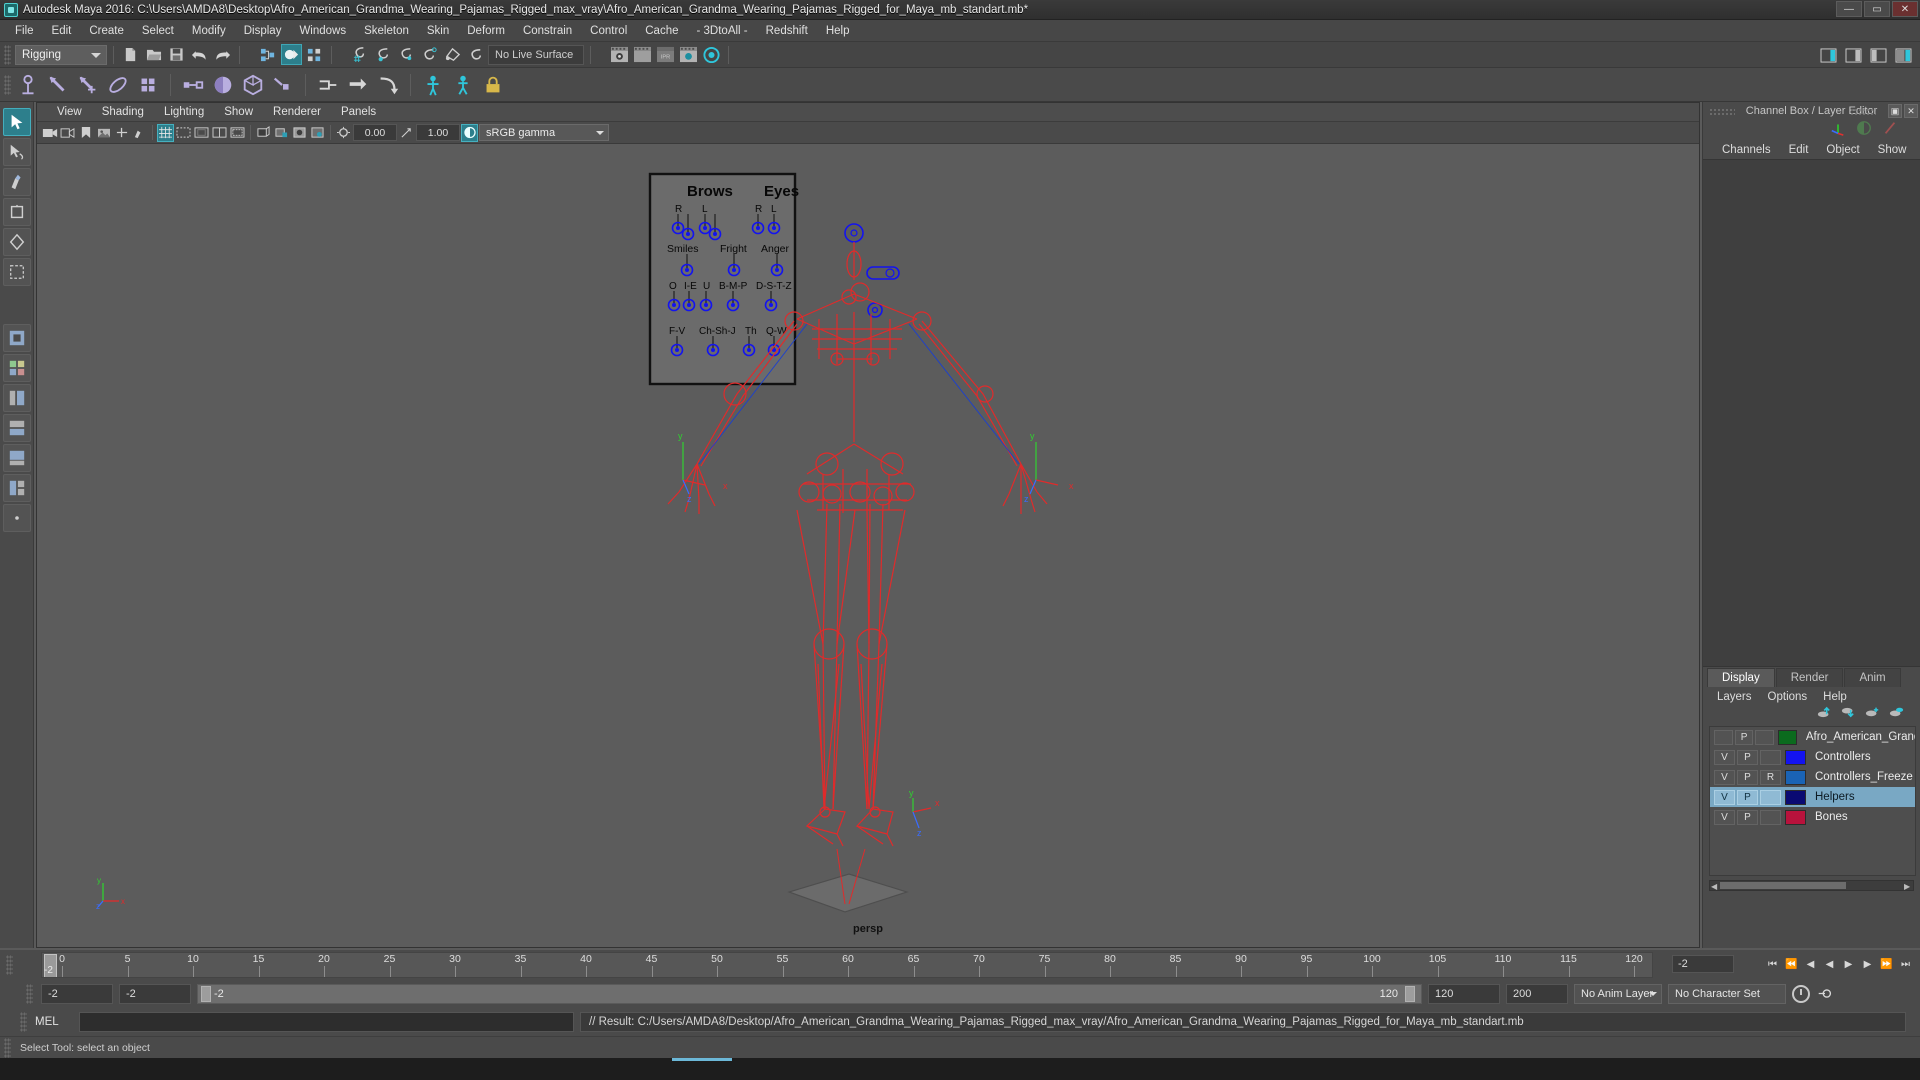 The height and width of the screenshot is (1080, 1920). Describe the element at coordinates (1812, 817) in the screenshot. I see `layer-row: V P Bones` at that location.